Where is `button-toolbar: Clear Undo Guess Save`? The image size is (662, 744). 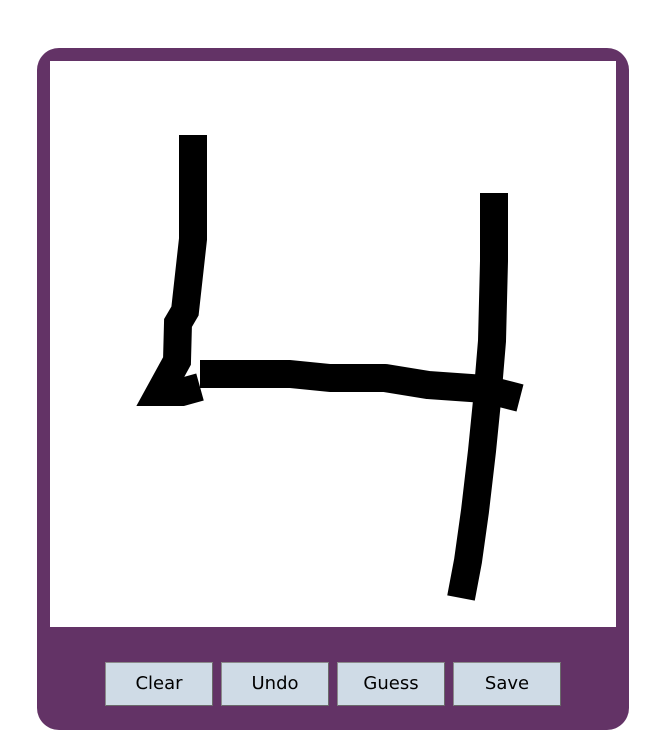 button-toolbar: Clear Undo Guess Save is located at coordinates (335, 685).